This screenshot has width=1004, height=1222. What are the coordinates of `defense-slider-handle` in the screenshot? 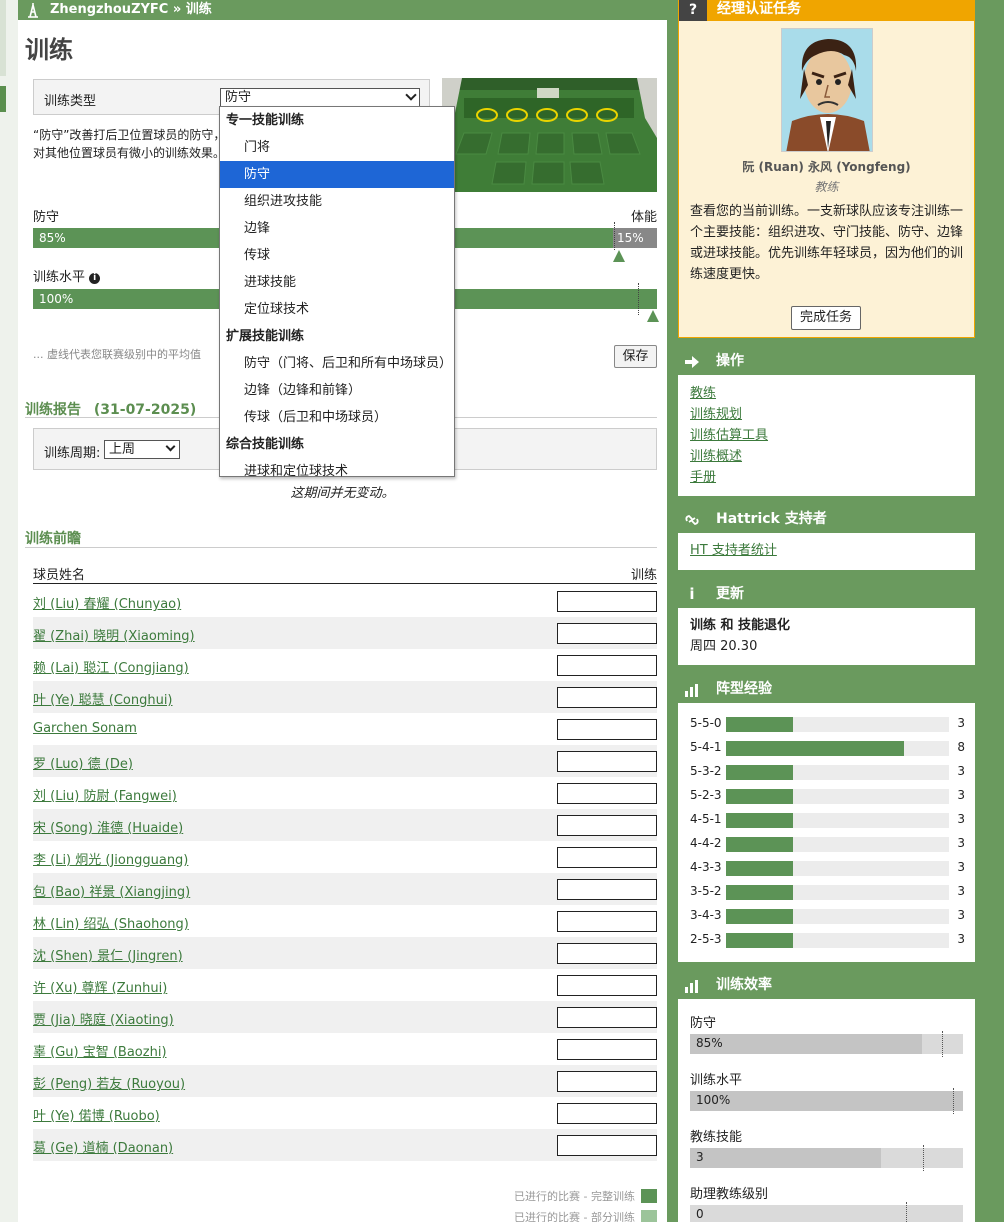 It's located at (619, 256).